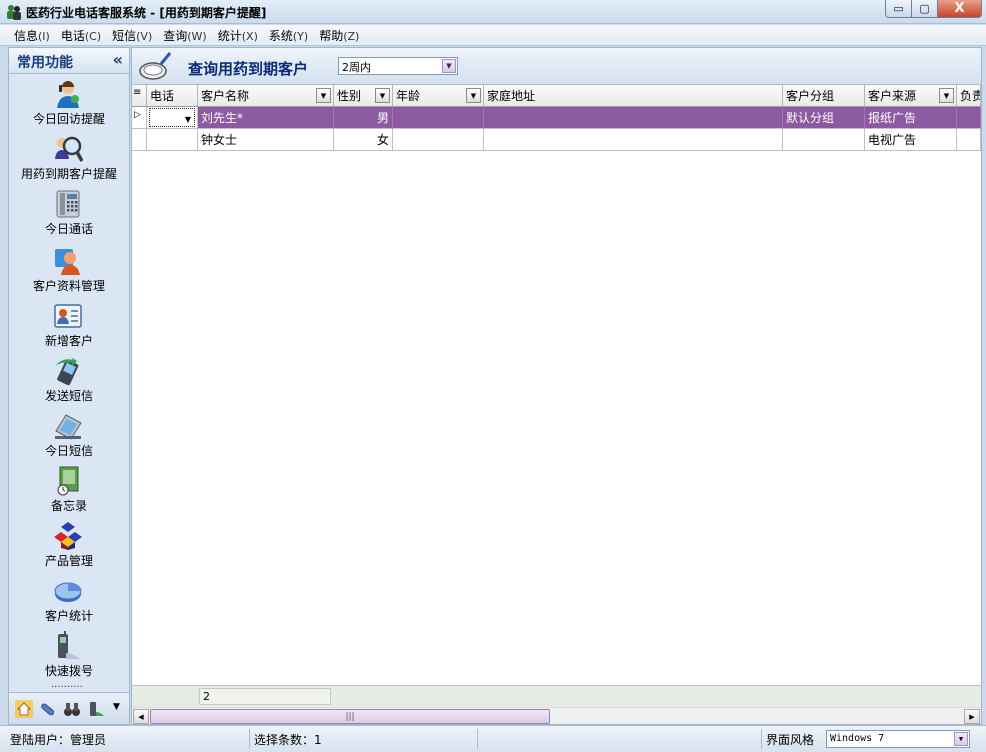 This screenshot has height=752, width=986. I want to click on sidebar-item-callback-reminder: 今日回访提醒, so click(69, 106).